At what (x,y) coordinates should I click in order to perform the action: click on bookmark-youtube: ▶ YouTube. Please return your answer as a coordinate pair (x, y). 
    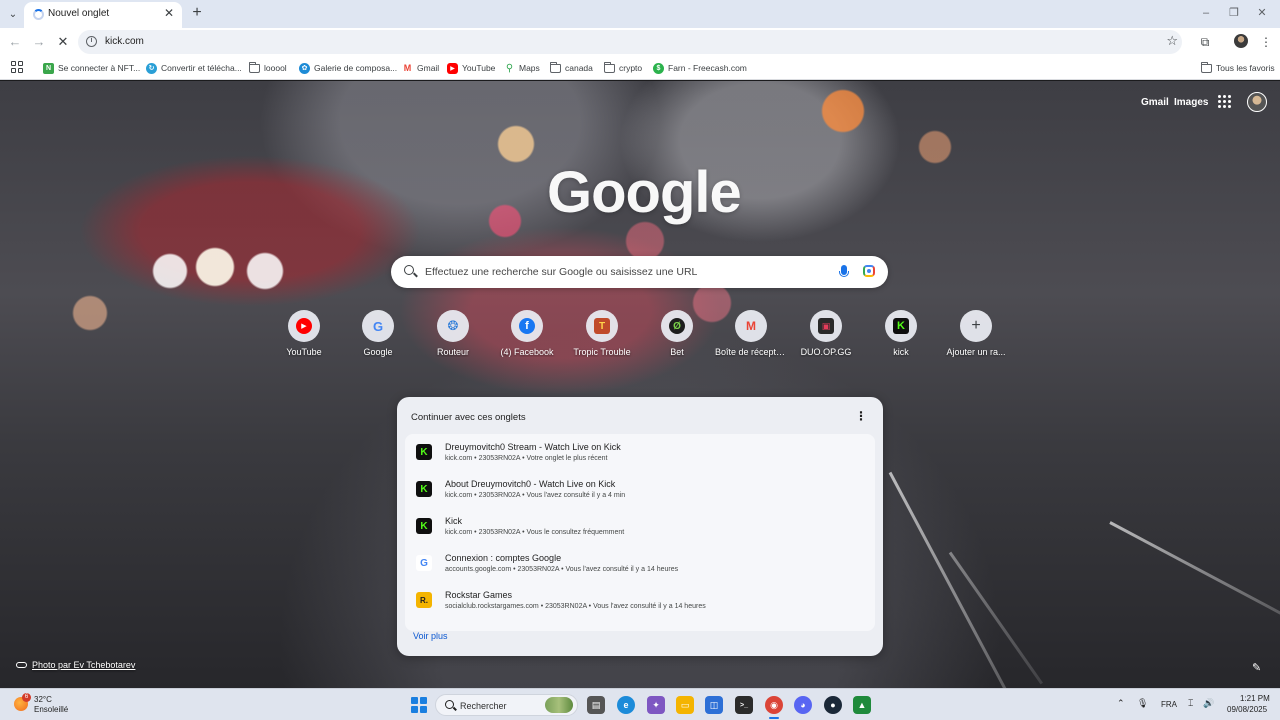
    Looking at the image, I should click on (471, 68).